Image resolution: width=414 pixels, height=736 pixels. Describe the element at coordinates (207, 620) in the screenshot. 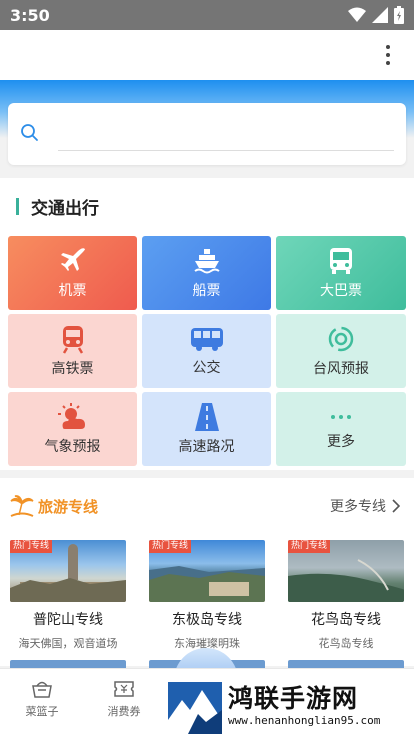

I see `tour-name: 东极岛专线` at that location.